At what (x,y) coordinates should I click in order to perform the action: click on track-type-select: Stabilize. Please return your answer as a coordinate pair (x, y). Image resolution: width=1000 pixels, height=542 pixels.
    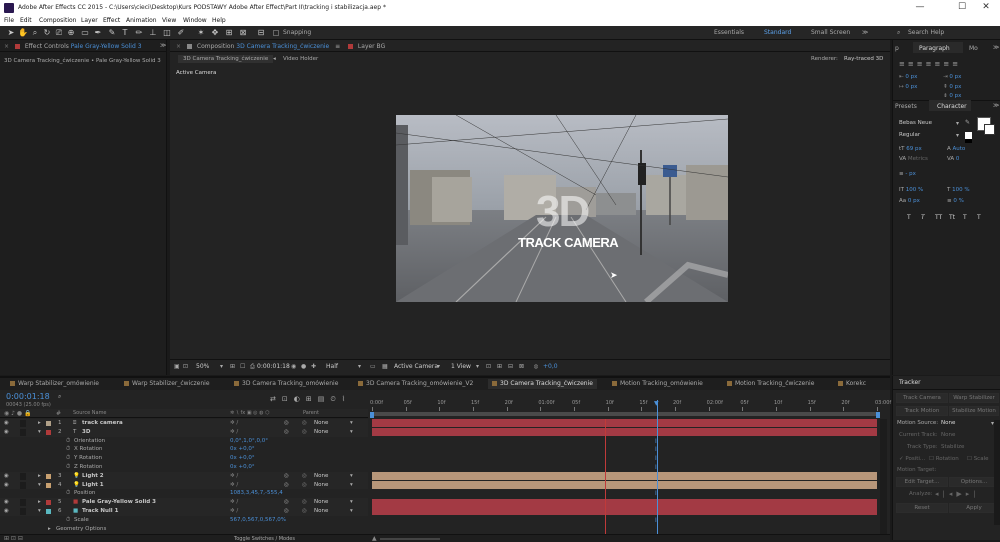
    Looking at the image, I should click on (952, 447).